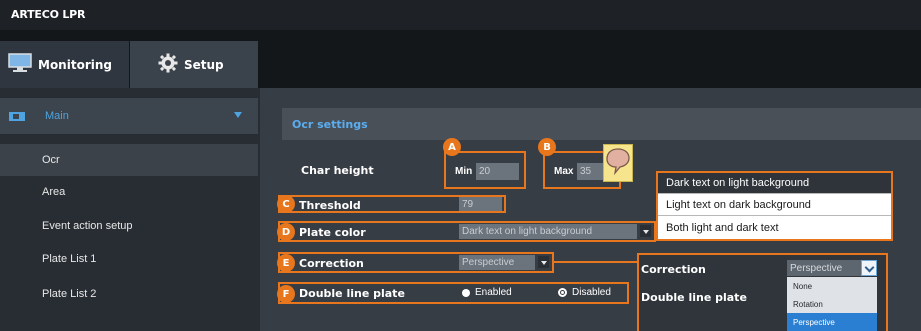 Image resolution: width=921 pixels, height=331 pixels. Describe the element at coordinates (330, 205) in the screenshot. I see `threshold-label: Threshold` at that location.